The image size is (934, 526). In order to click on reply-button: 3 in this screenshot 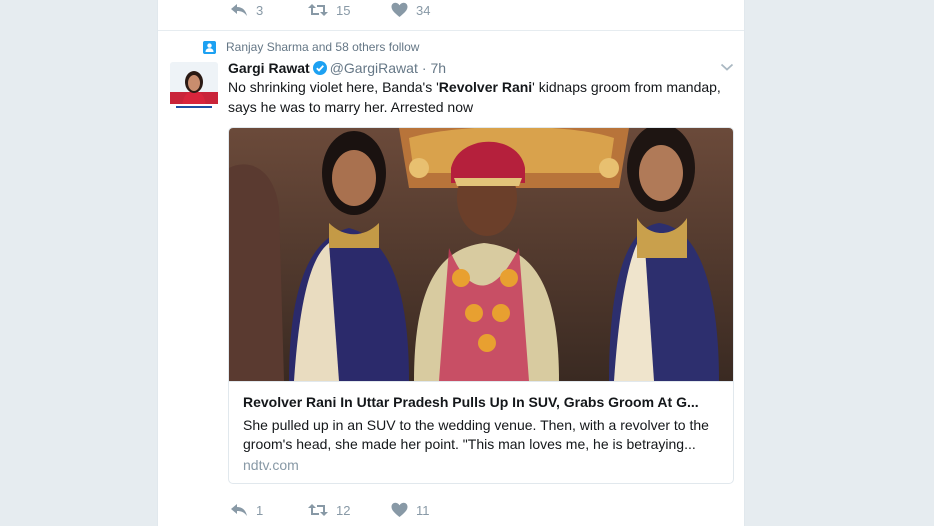, I will do `click(246, 10)`.